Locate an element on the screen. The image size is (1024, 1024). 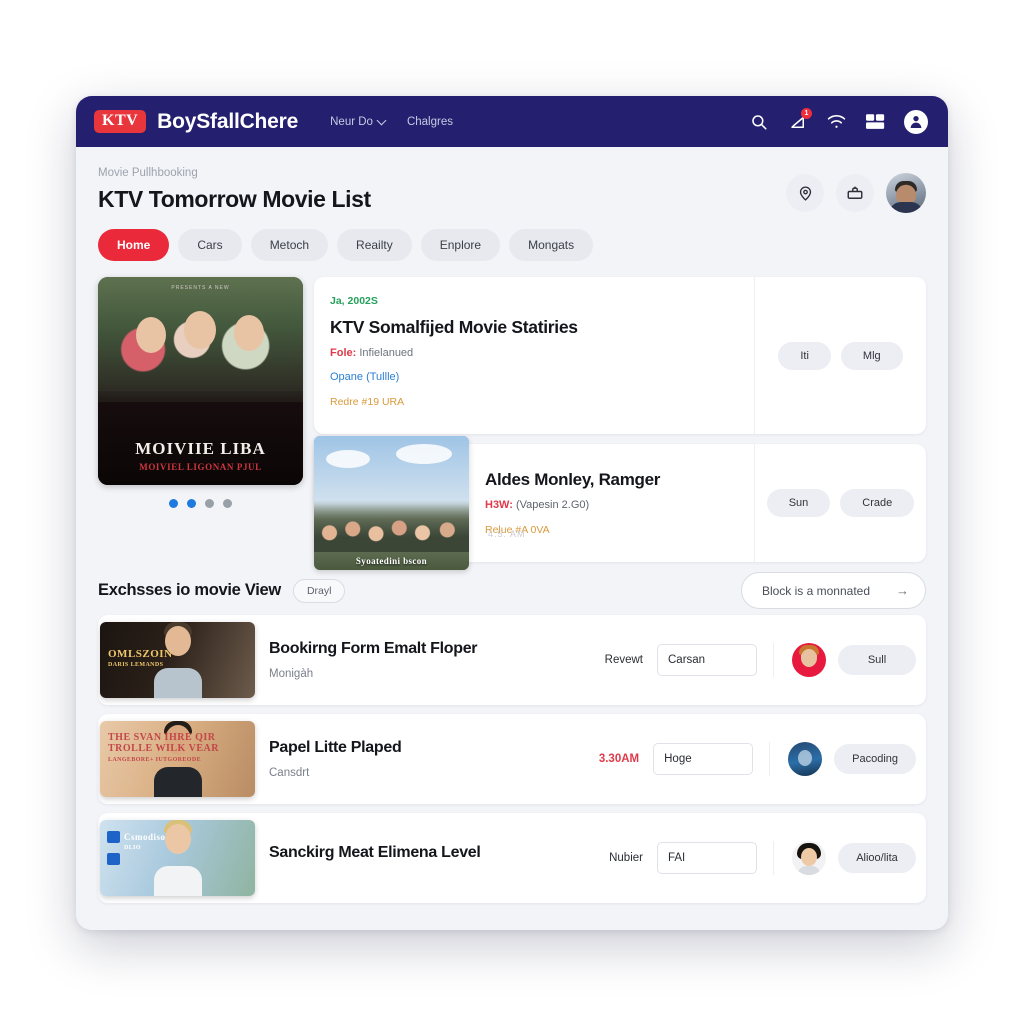
secondary-thumbnail: Syoatedini bscon is located at coordinates (391, 503).